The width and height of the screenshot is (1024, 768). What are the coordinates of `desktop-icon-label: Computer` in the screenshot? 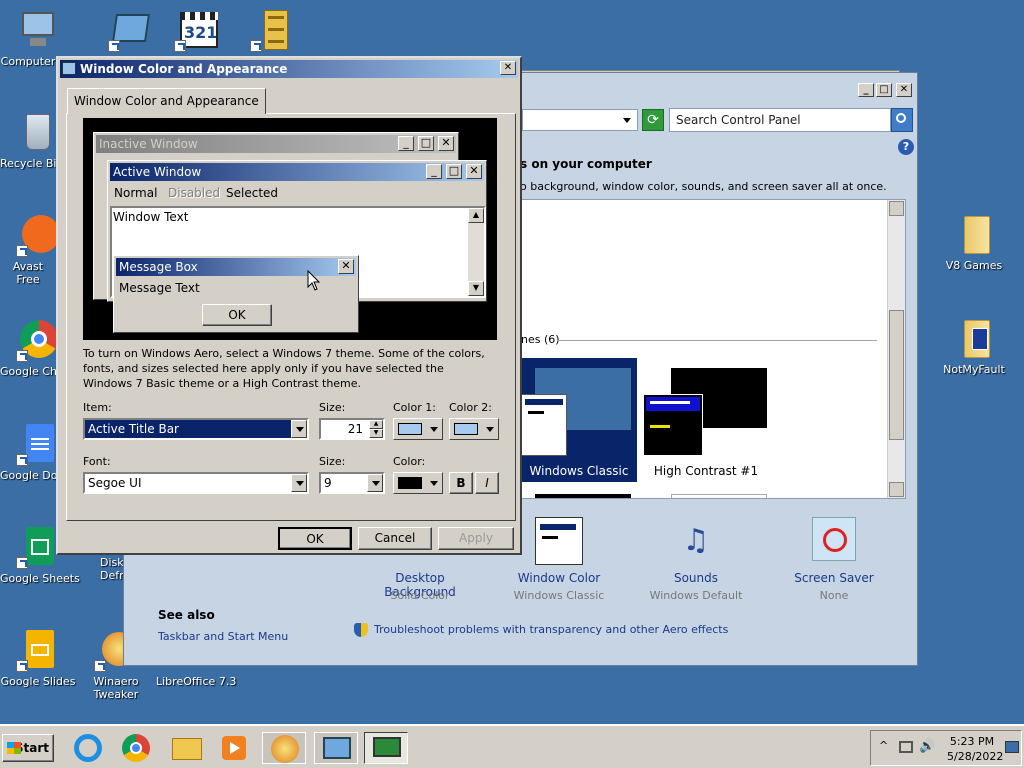 It's located at (28, 61).